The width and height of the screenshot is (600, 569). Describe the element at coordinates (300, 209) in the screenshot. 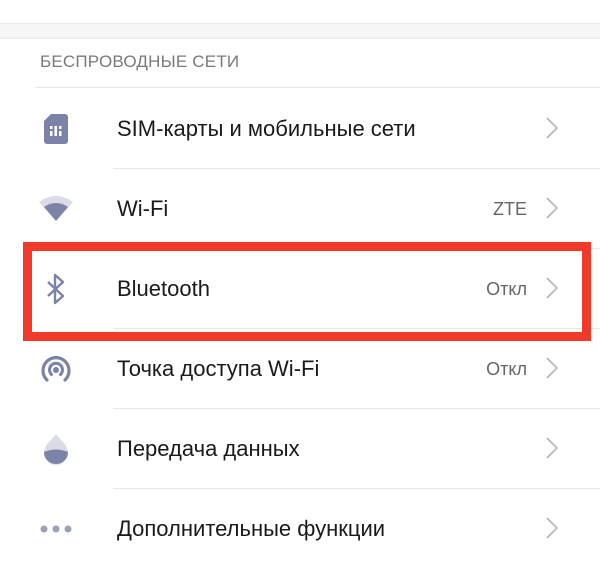

I see `settings-item-wifi: Wi-Fi ZTE` at that location.